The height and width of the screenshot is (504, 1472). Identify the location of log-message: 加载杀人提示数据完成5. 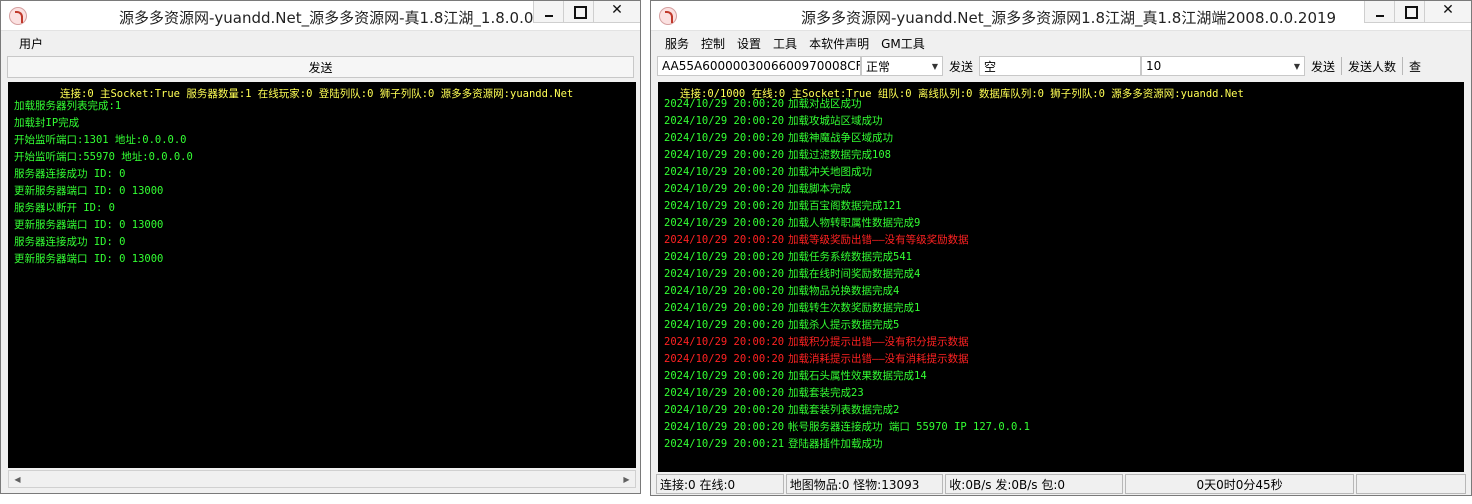
(844, 325).